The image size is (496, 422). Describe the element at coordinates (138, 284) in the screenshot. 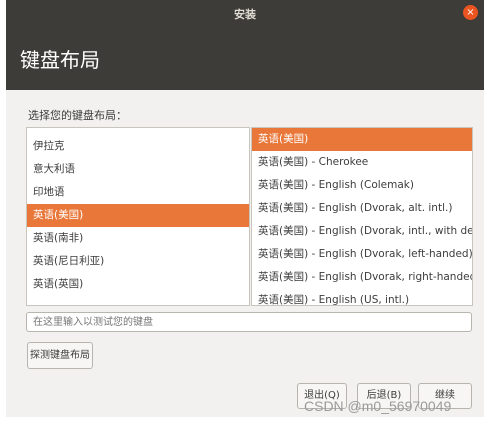

I see `language-list-item: 英语(英国)` at that location.